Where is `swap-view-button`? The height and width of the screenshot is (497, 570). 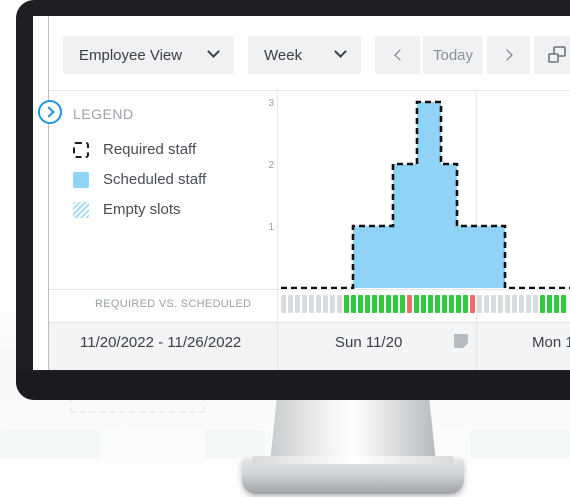
swap-view-button is located at coordinates (552, 55).